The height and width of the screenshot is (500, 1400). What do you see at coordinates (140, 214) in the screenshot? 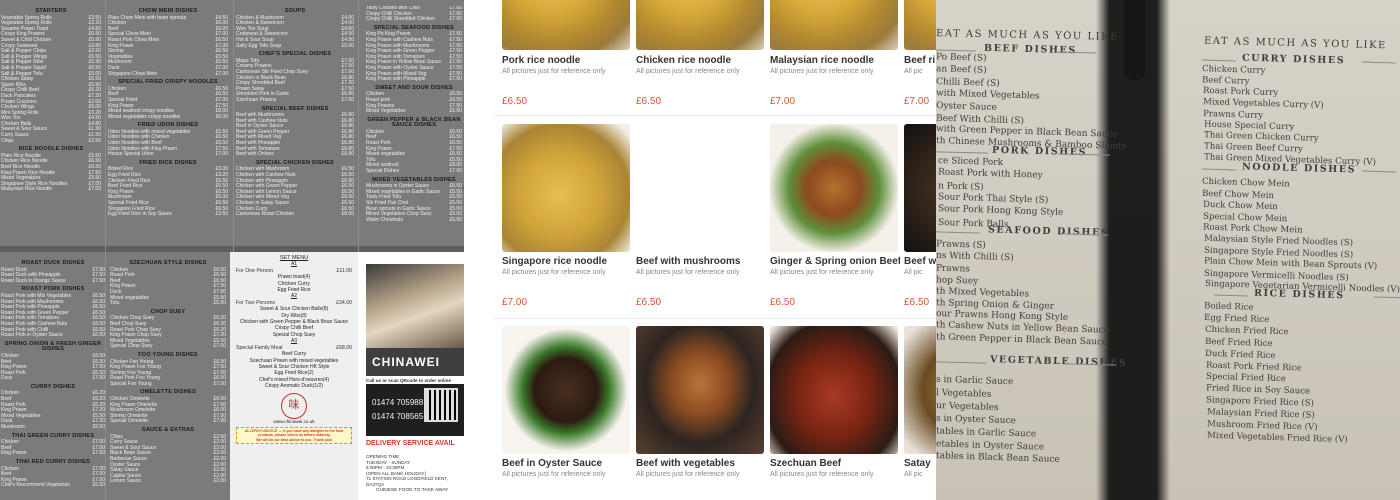
I see `menu-item-name: Egg Fried Rice in Soy Sauce` at bounding box center [140, 214].